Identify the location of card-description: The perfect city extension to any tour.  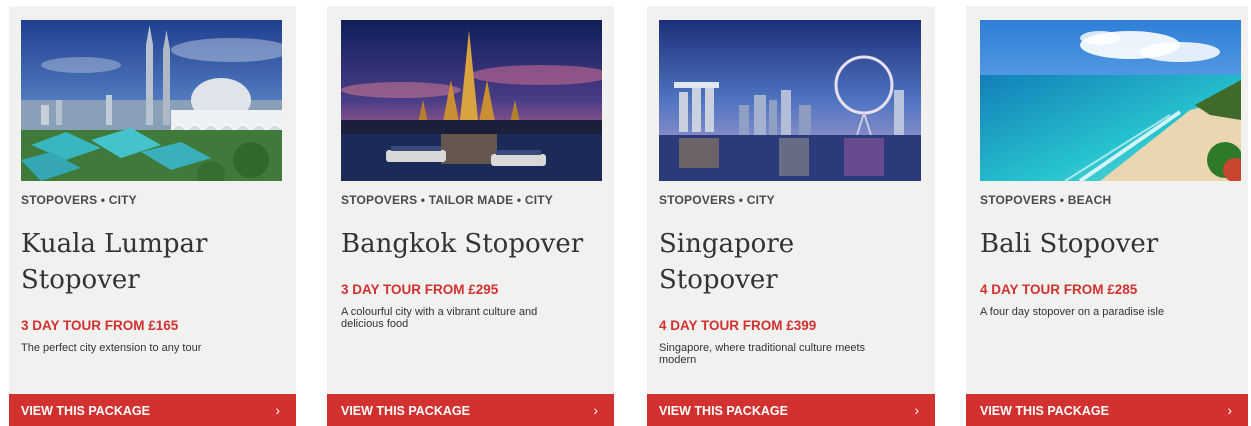
(111, 348).